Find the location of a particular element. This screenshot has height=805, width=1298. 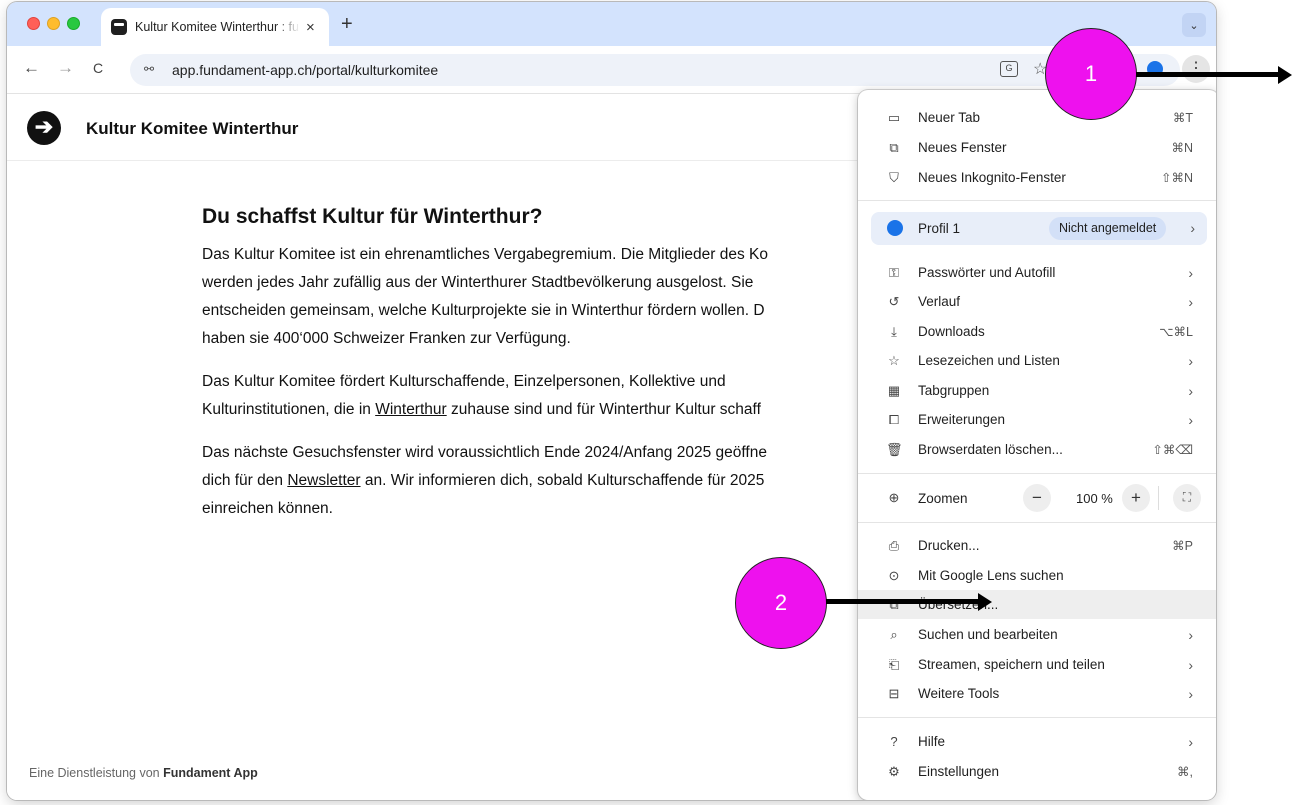

winterthur-link: Winterthur is located at coordinates (411, 409).